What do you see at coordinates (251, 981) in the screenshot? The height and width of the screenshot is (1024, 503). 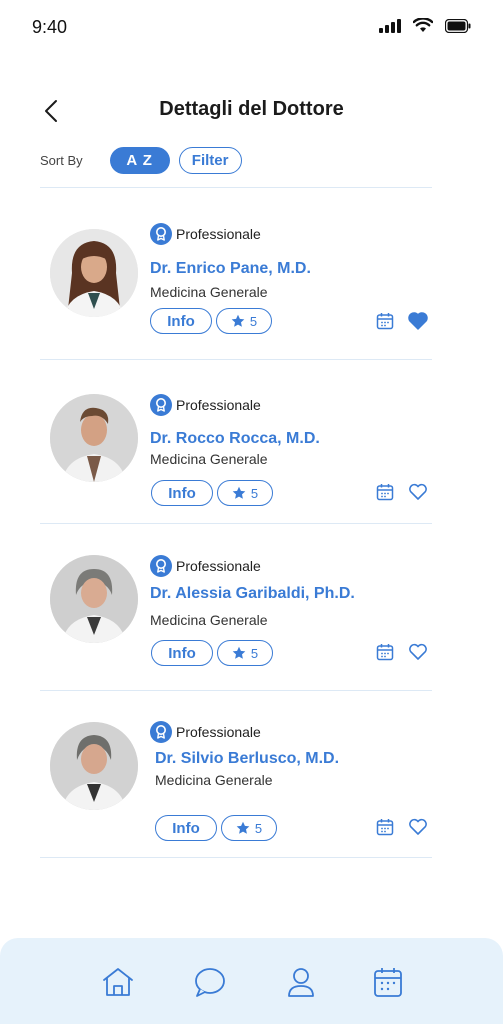 I see `bottom-nav` at bounding box center [251, 981].